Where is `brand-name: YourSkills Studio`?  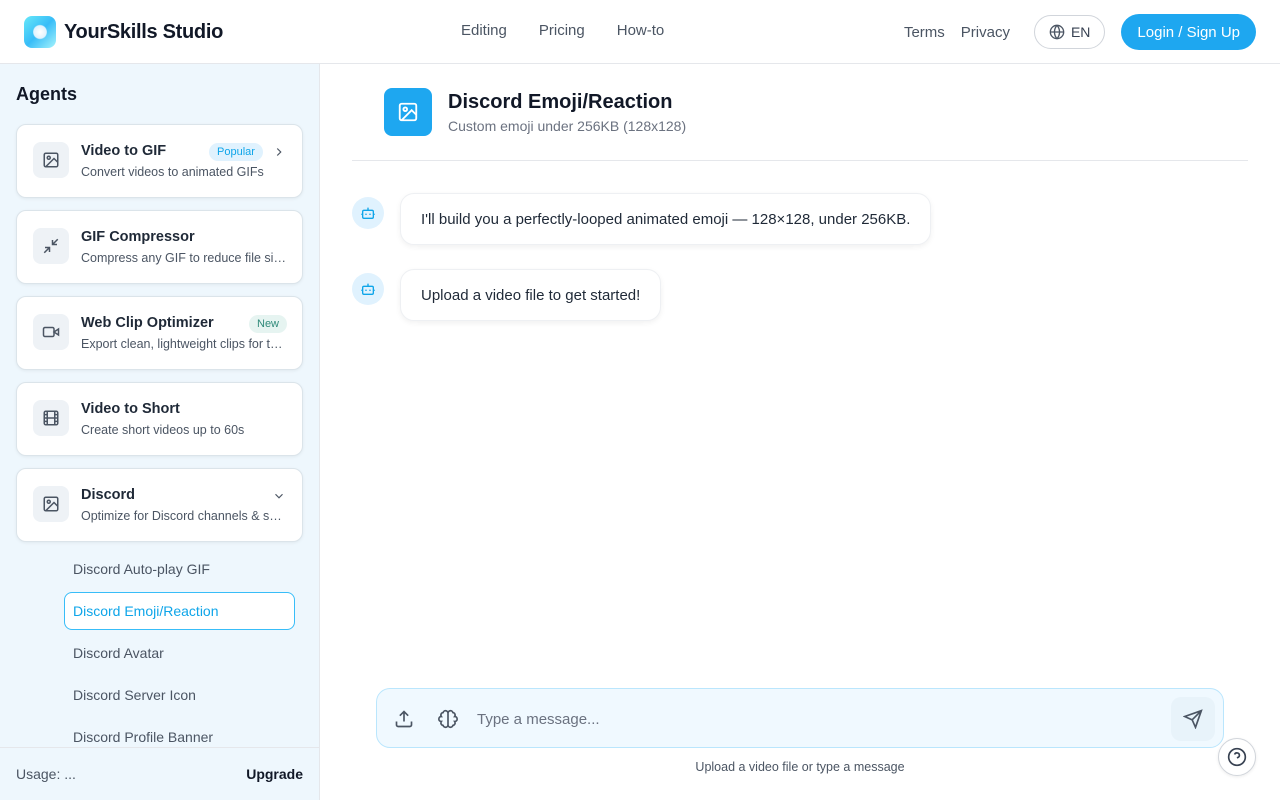 brand-name: YourSkills Studio is located at coordinates (143, 31).